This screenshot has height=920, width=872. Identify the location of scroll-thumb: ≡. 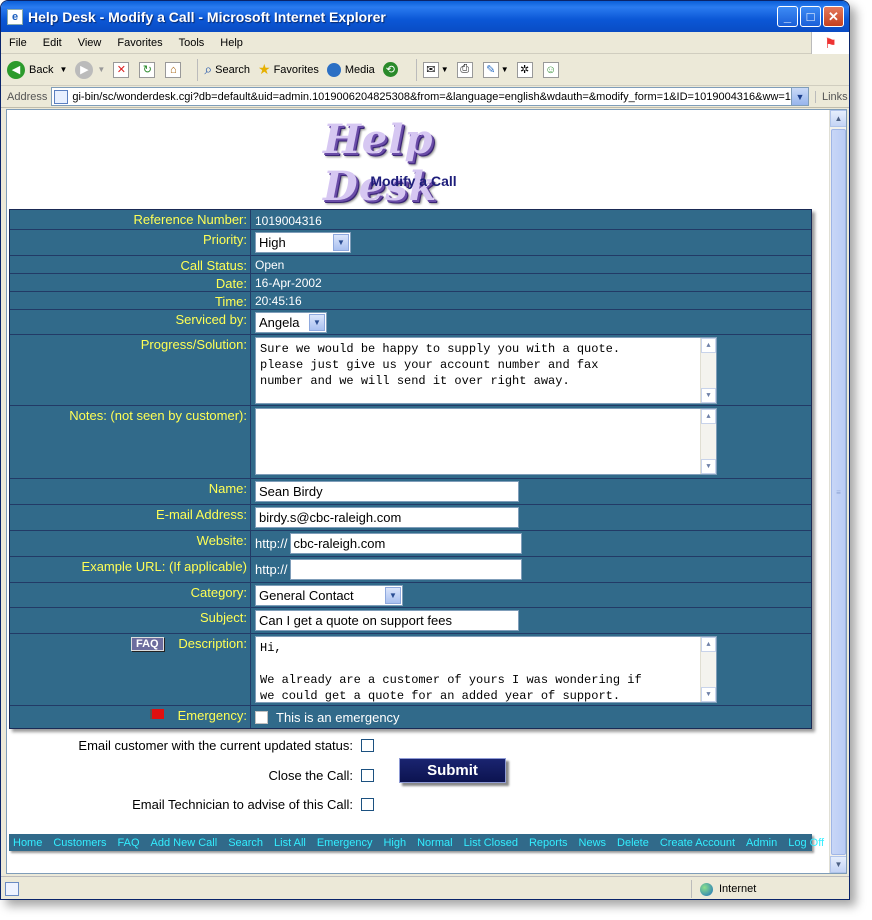
(838, 492).